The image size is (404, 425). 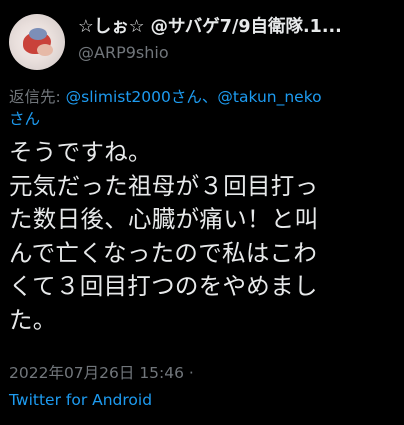 I want to click on tweet-text-line: た数日後、心臓が痛い！と叫, so click(x=164, y=219).